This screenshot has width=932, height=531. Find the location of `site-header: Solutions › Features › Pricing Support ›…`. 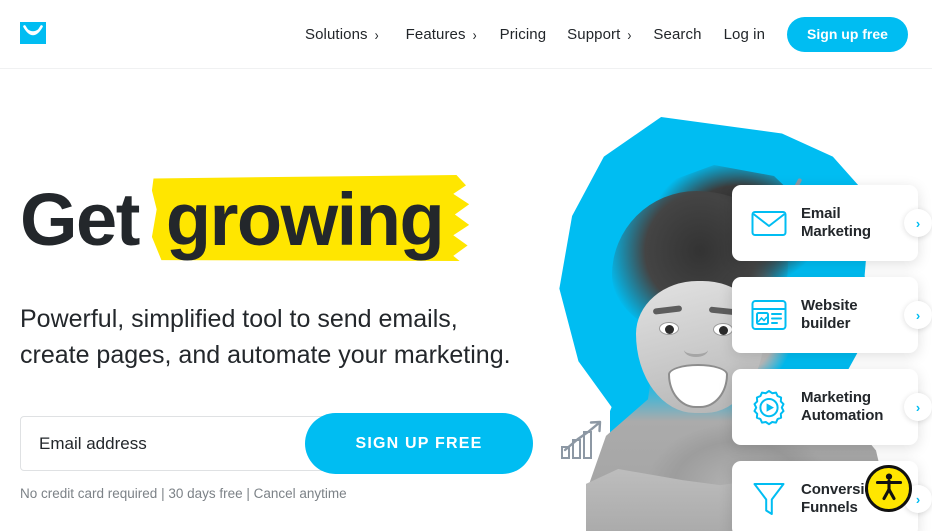

site-header: Solutions › Features › Pricing Support ›… is located at coordinates (466, 34).